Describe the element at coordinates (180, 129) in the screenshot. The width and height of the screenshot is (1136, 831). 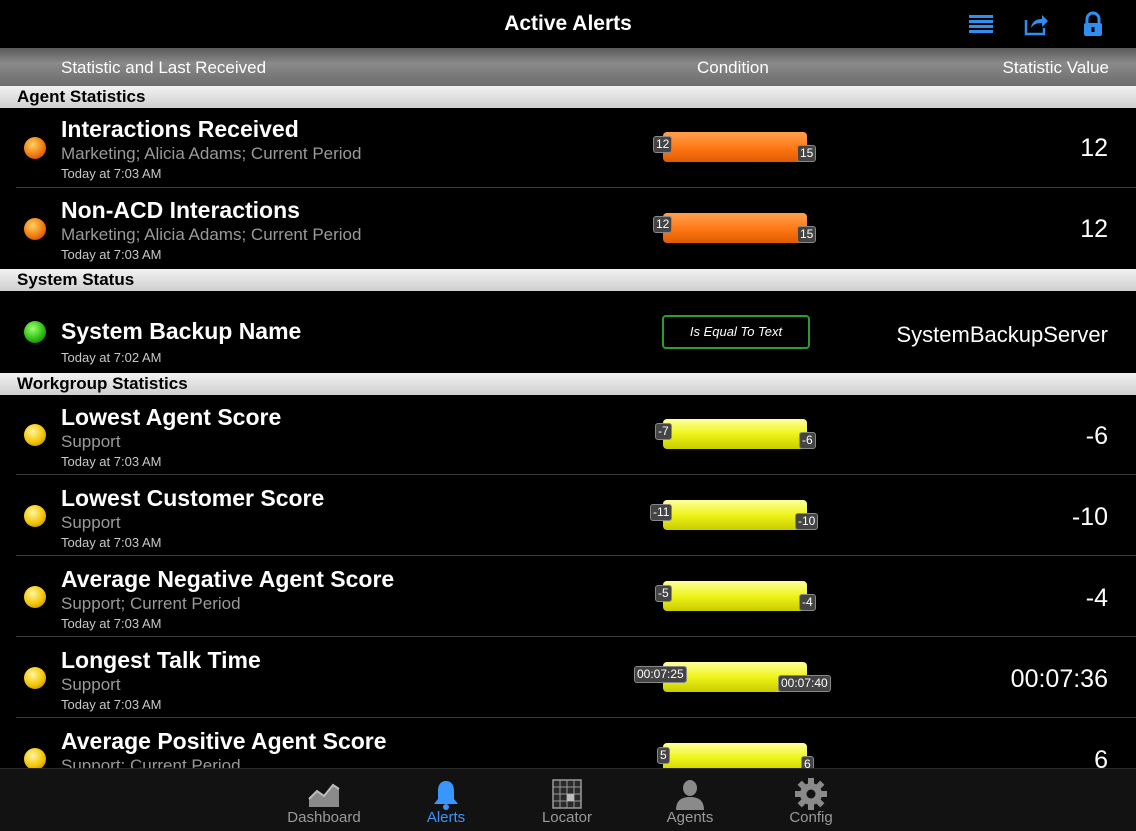
I see `alert-name: Interactions Received` at that location.